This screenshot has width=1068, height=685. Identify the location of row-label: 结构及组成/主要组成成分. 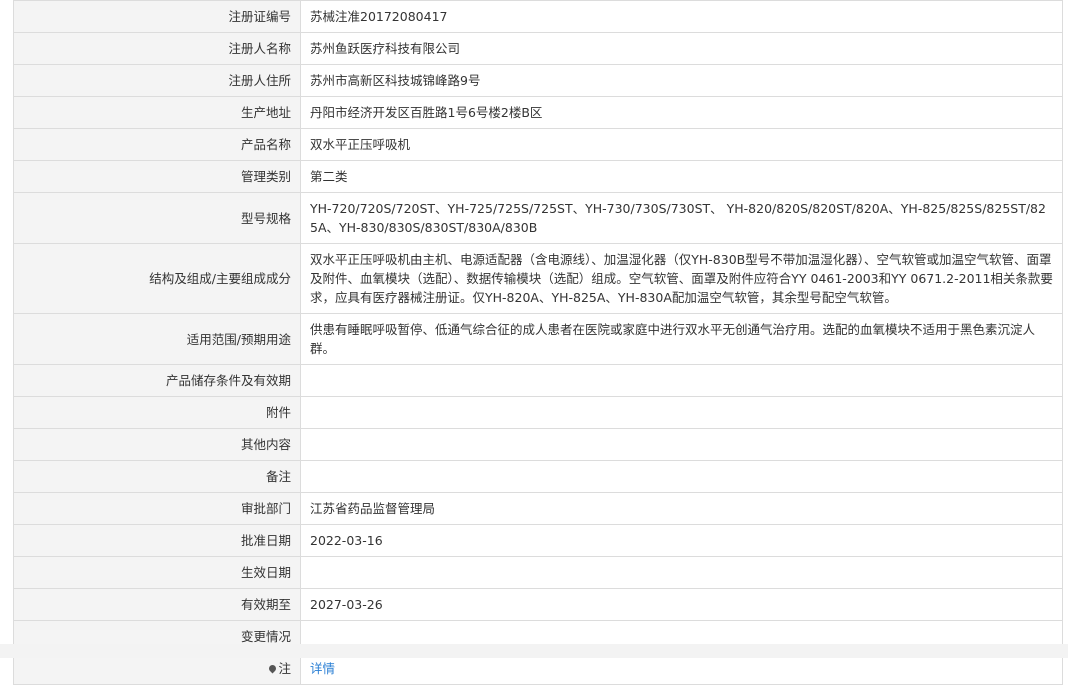
(157, 278).